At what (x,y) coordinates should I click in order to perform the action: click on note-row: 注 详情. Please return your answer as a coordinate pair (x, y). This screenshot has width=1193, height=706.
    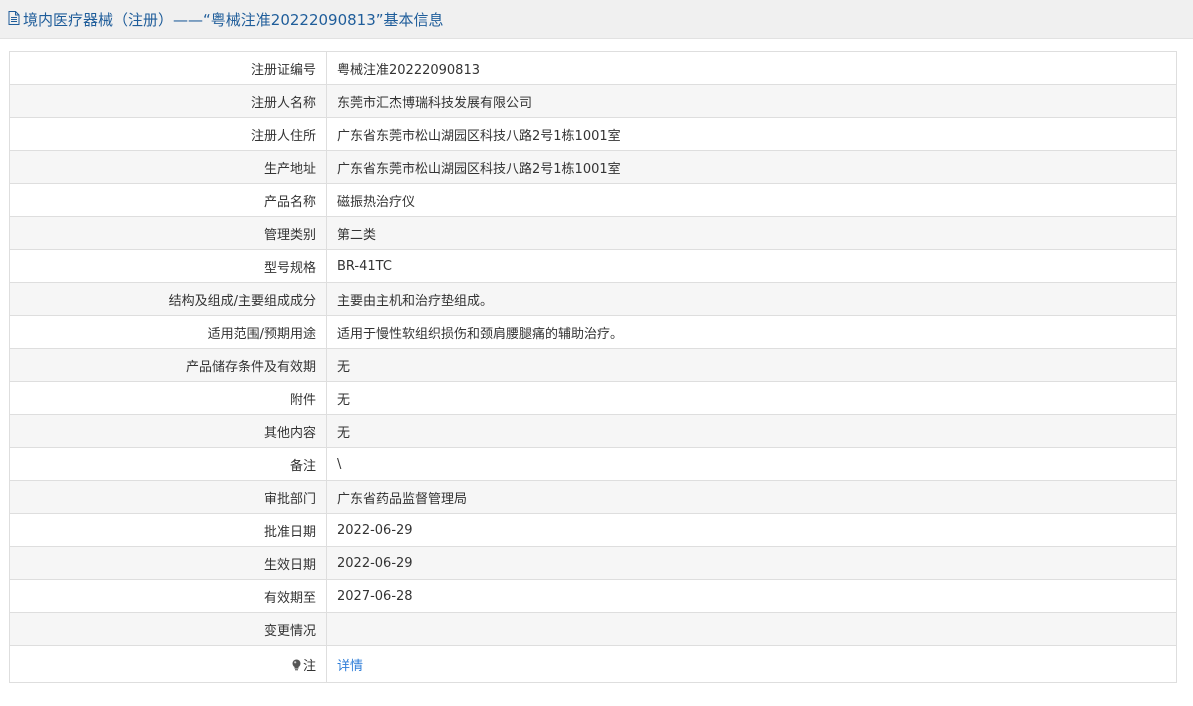
    Looking at the image, I should click on (593, 664).